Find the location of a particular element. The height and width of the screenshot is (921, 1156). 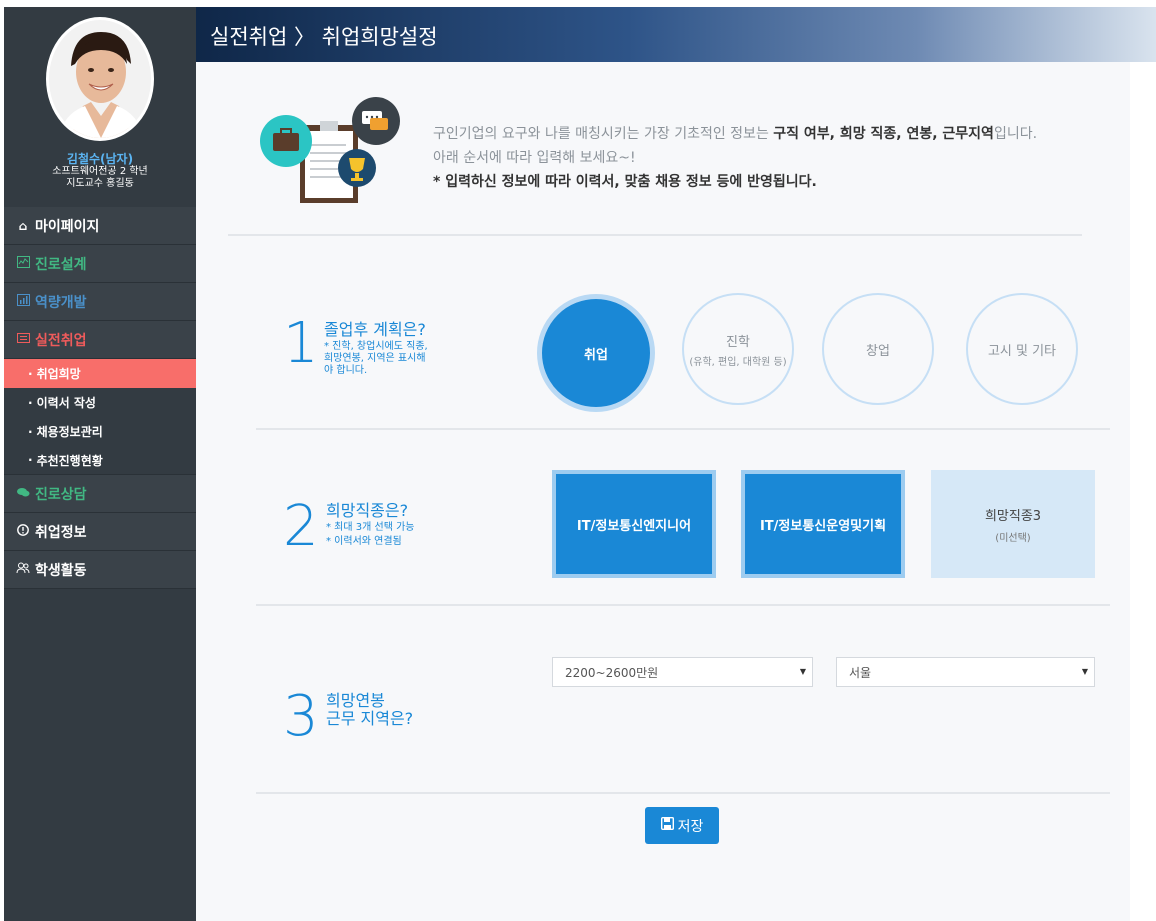

profile-panel: 김철수(남자) 소프트웨어전공 2 학년 지도교수 홍길동 is located at coordinates (100, 107).